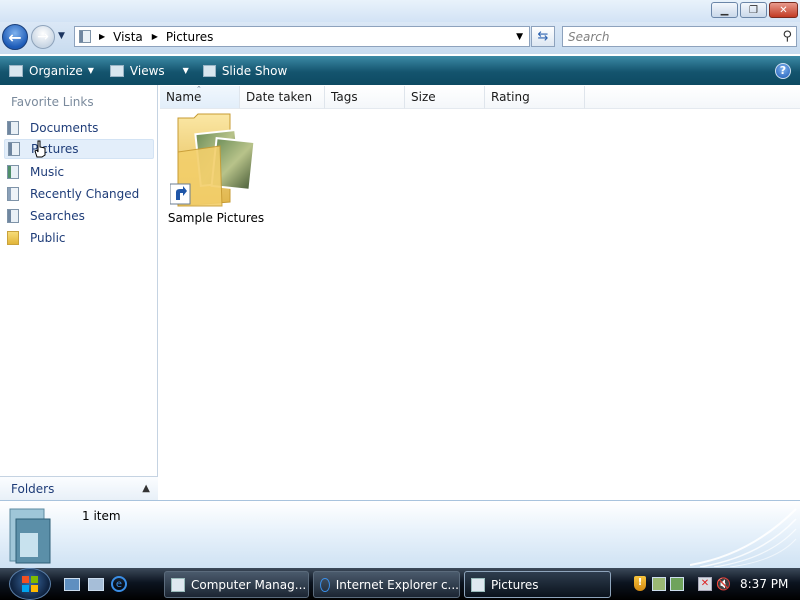 The image size is (800, 600). I want to click on refresh-button: ⇆, so click(543, 36).